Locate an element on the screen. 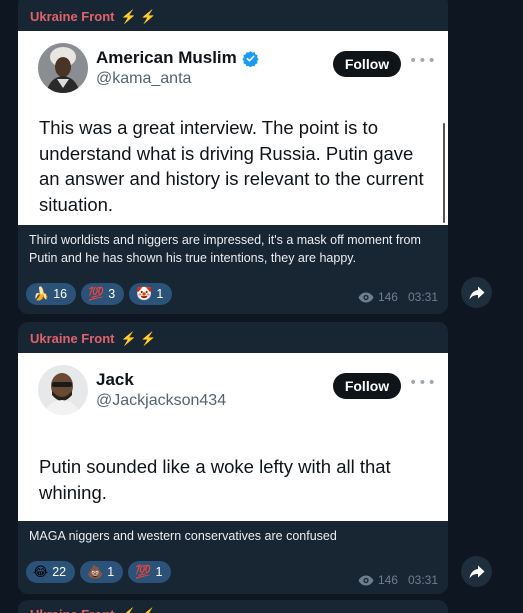 The image size is (523, 613). reactions-bar: 🍌 16 💯 3 🤡 1 is located at coordinates (99, 294).